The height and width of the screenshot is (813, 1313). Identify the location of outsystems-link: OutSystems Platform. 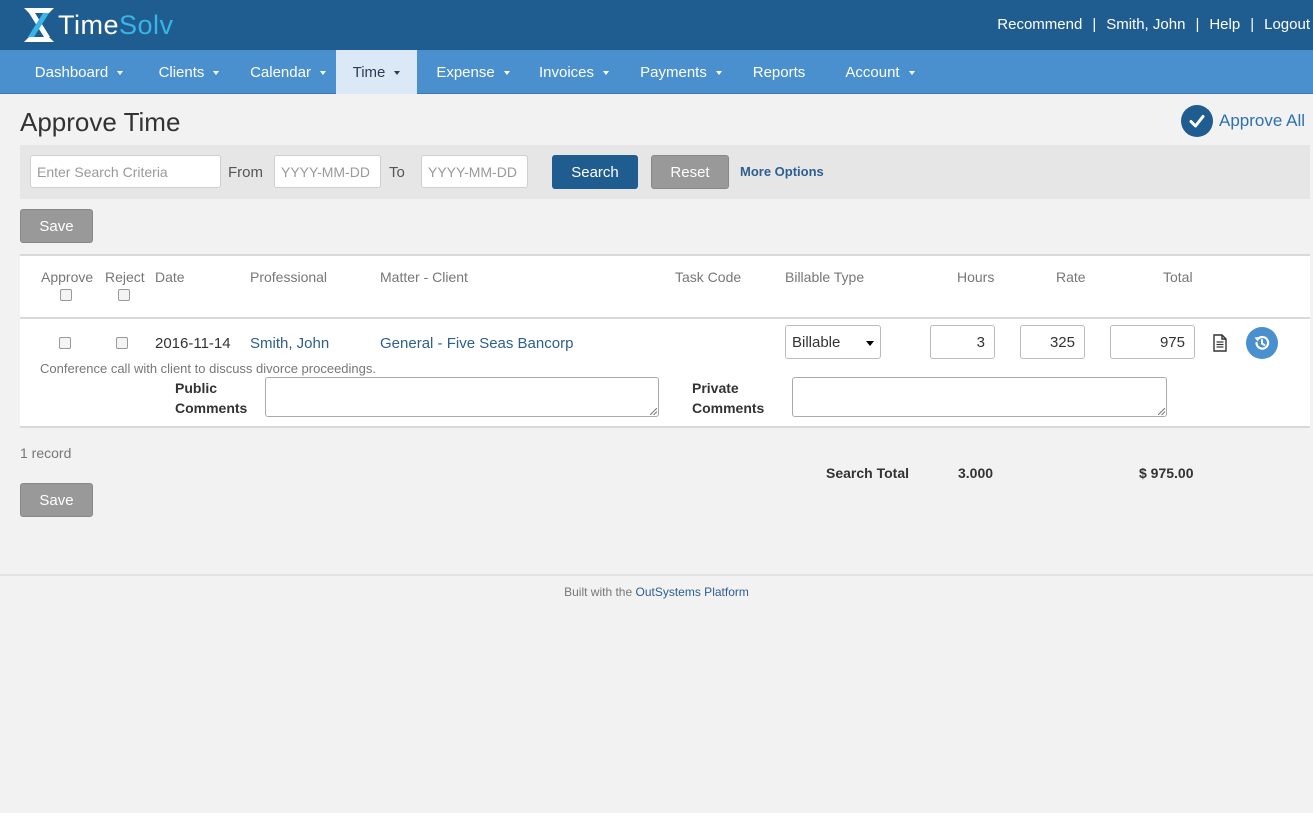
(692, 592).